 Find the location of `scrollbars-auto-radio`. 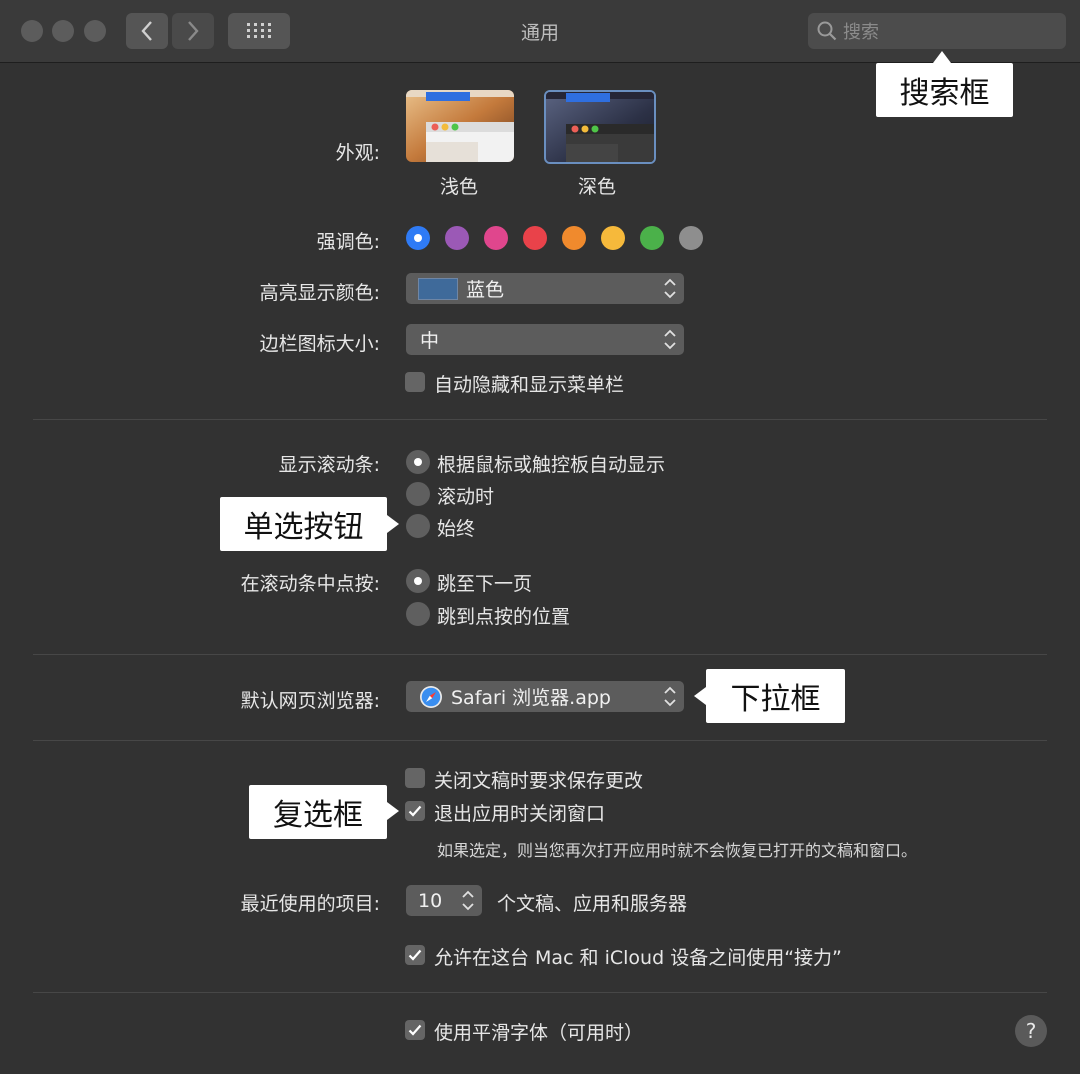

scrollbars-auto-radio is located at coordinates (418, 462).